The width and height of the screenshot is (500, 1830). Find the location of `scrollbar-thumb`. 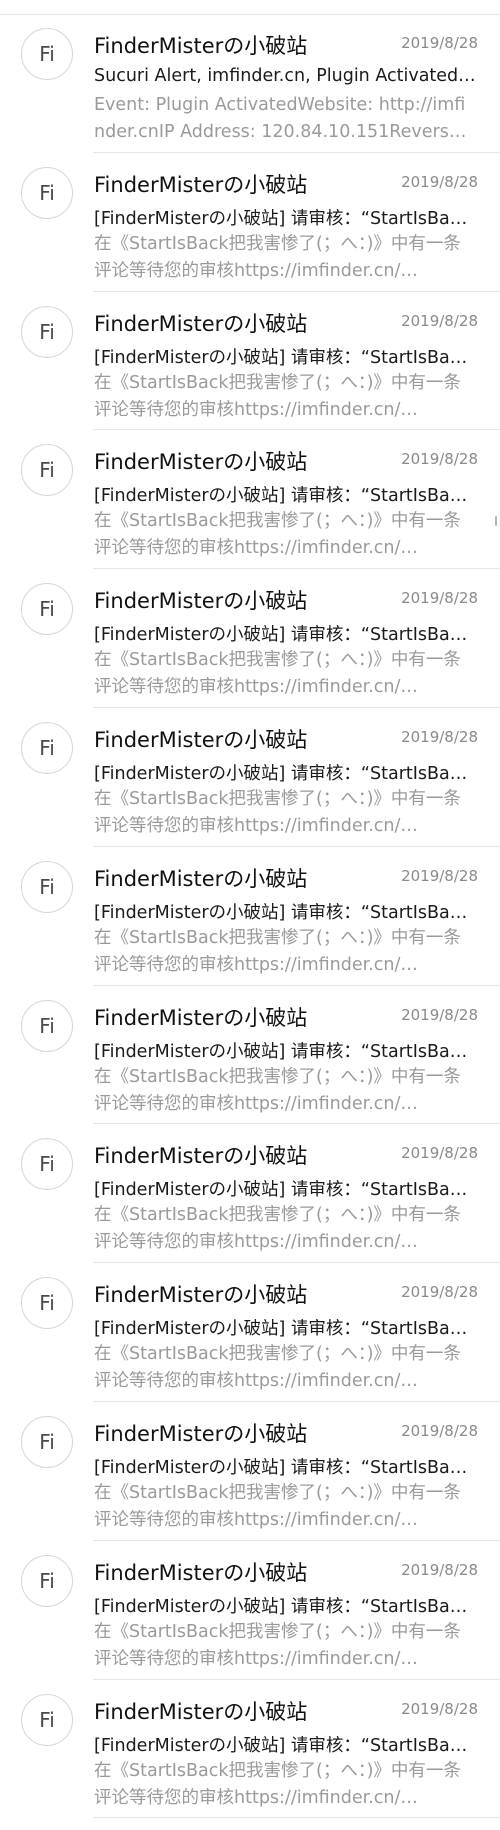

scrollbar-thumb is located at coordinates (496, 521).